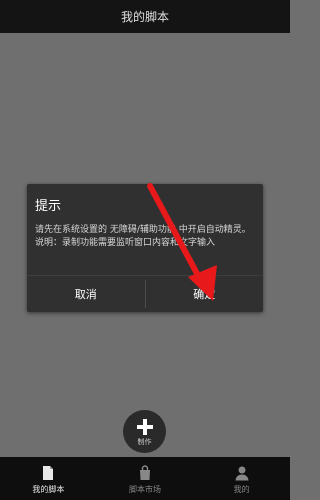 The height and width of the screenshot is (500, 320). I want to click on confirm-button: 确定, so click(205, 294).